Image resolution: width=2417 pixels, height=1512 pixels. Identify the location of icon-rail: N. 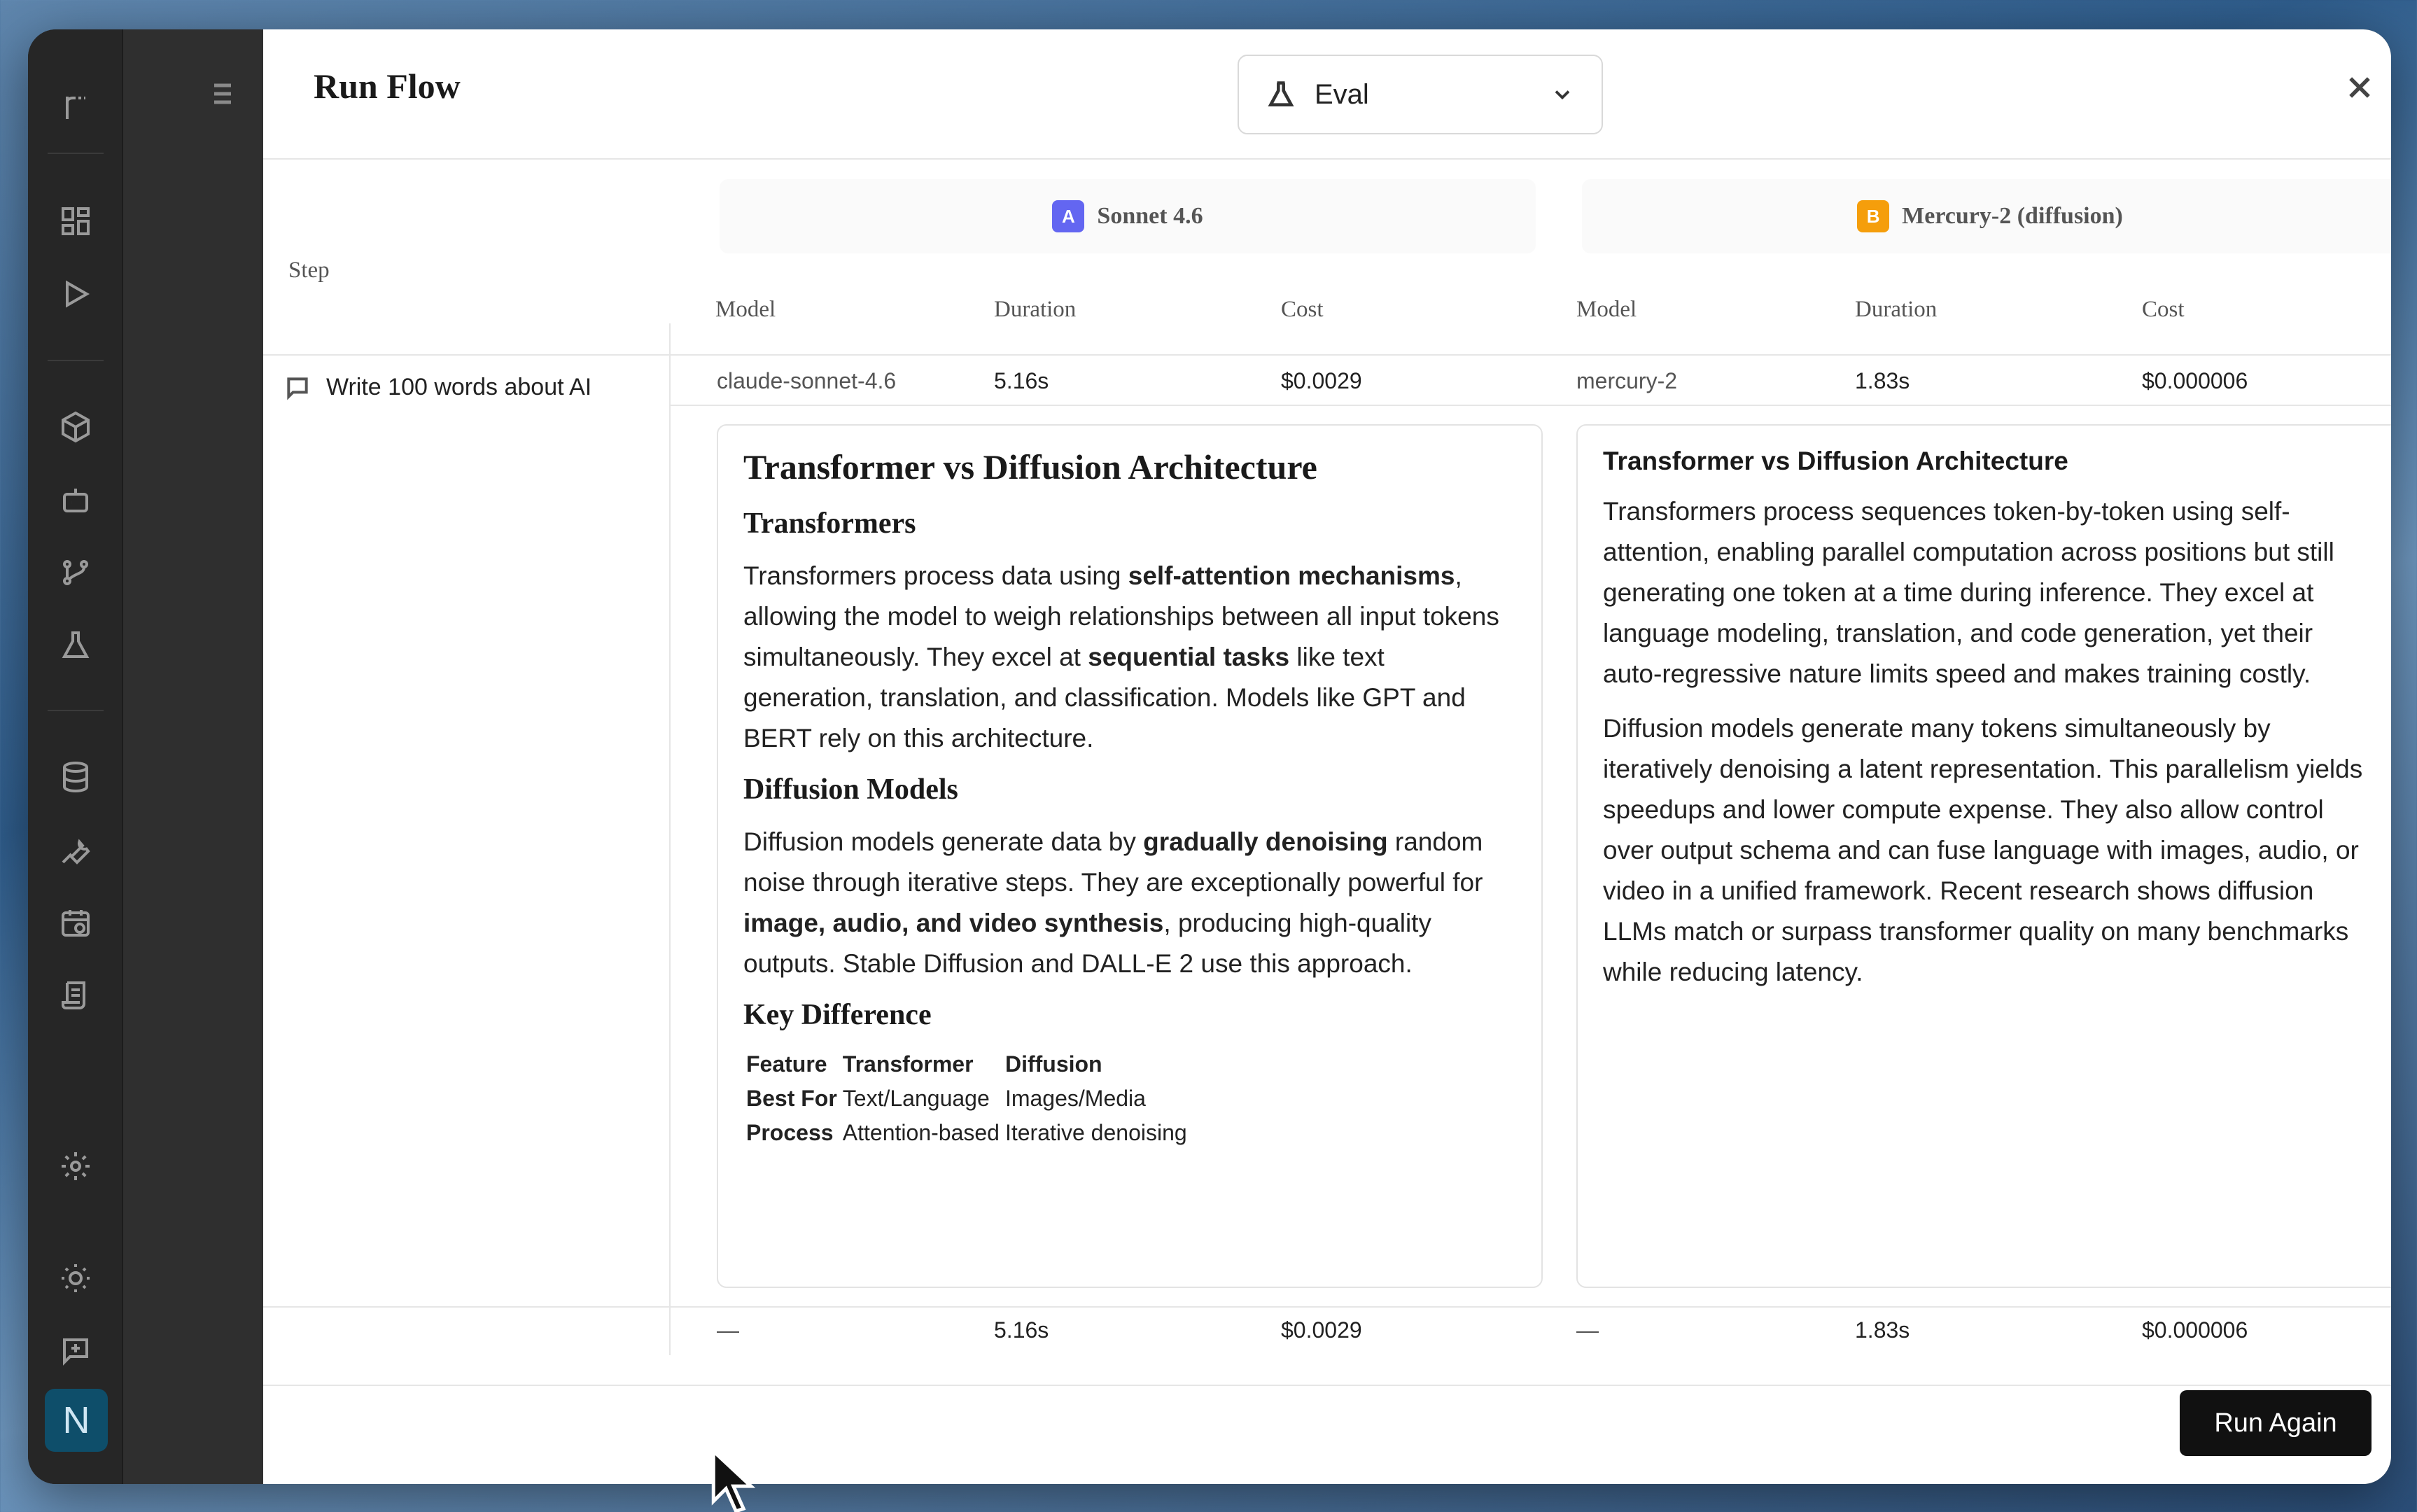
(75, 756).